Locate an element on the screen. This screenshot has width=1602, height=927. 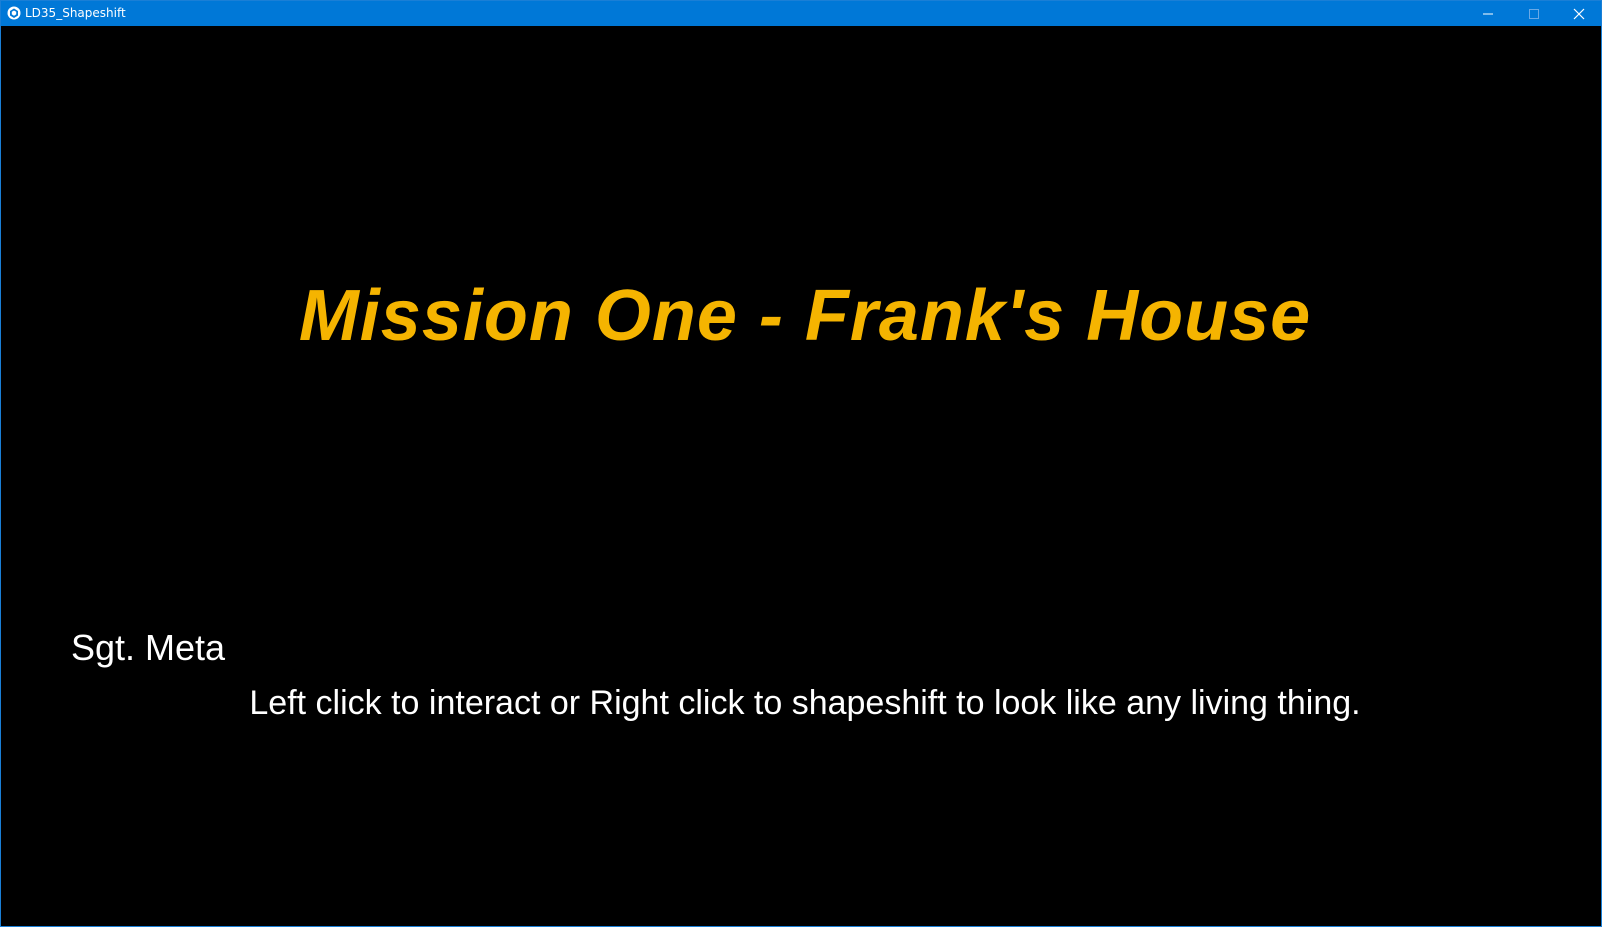
window-title: LD35_Shapeshift is located at coordinates (75, 13).